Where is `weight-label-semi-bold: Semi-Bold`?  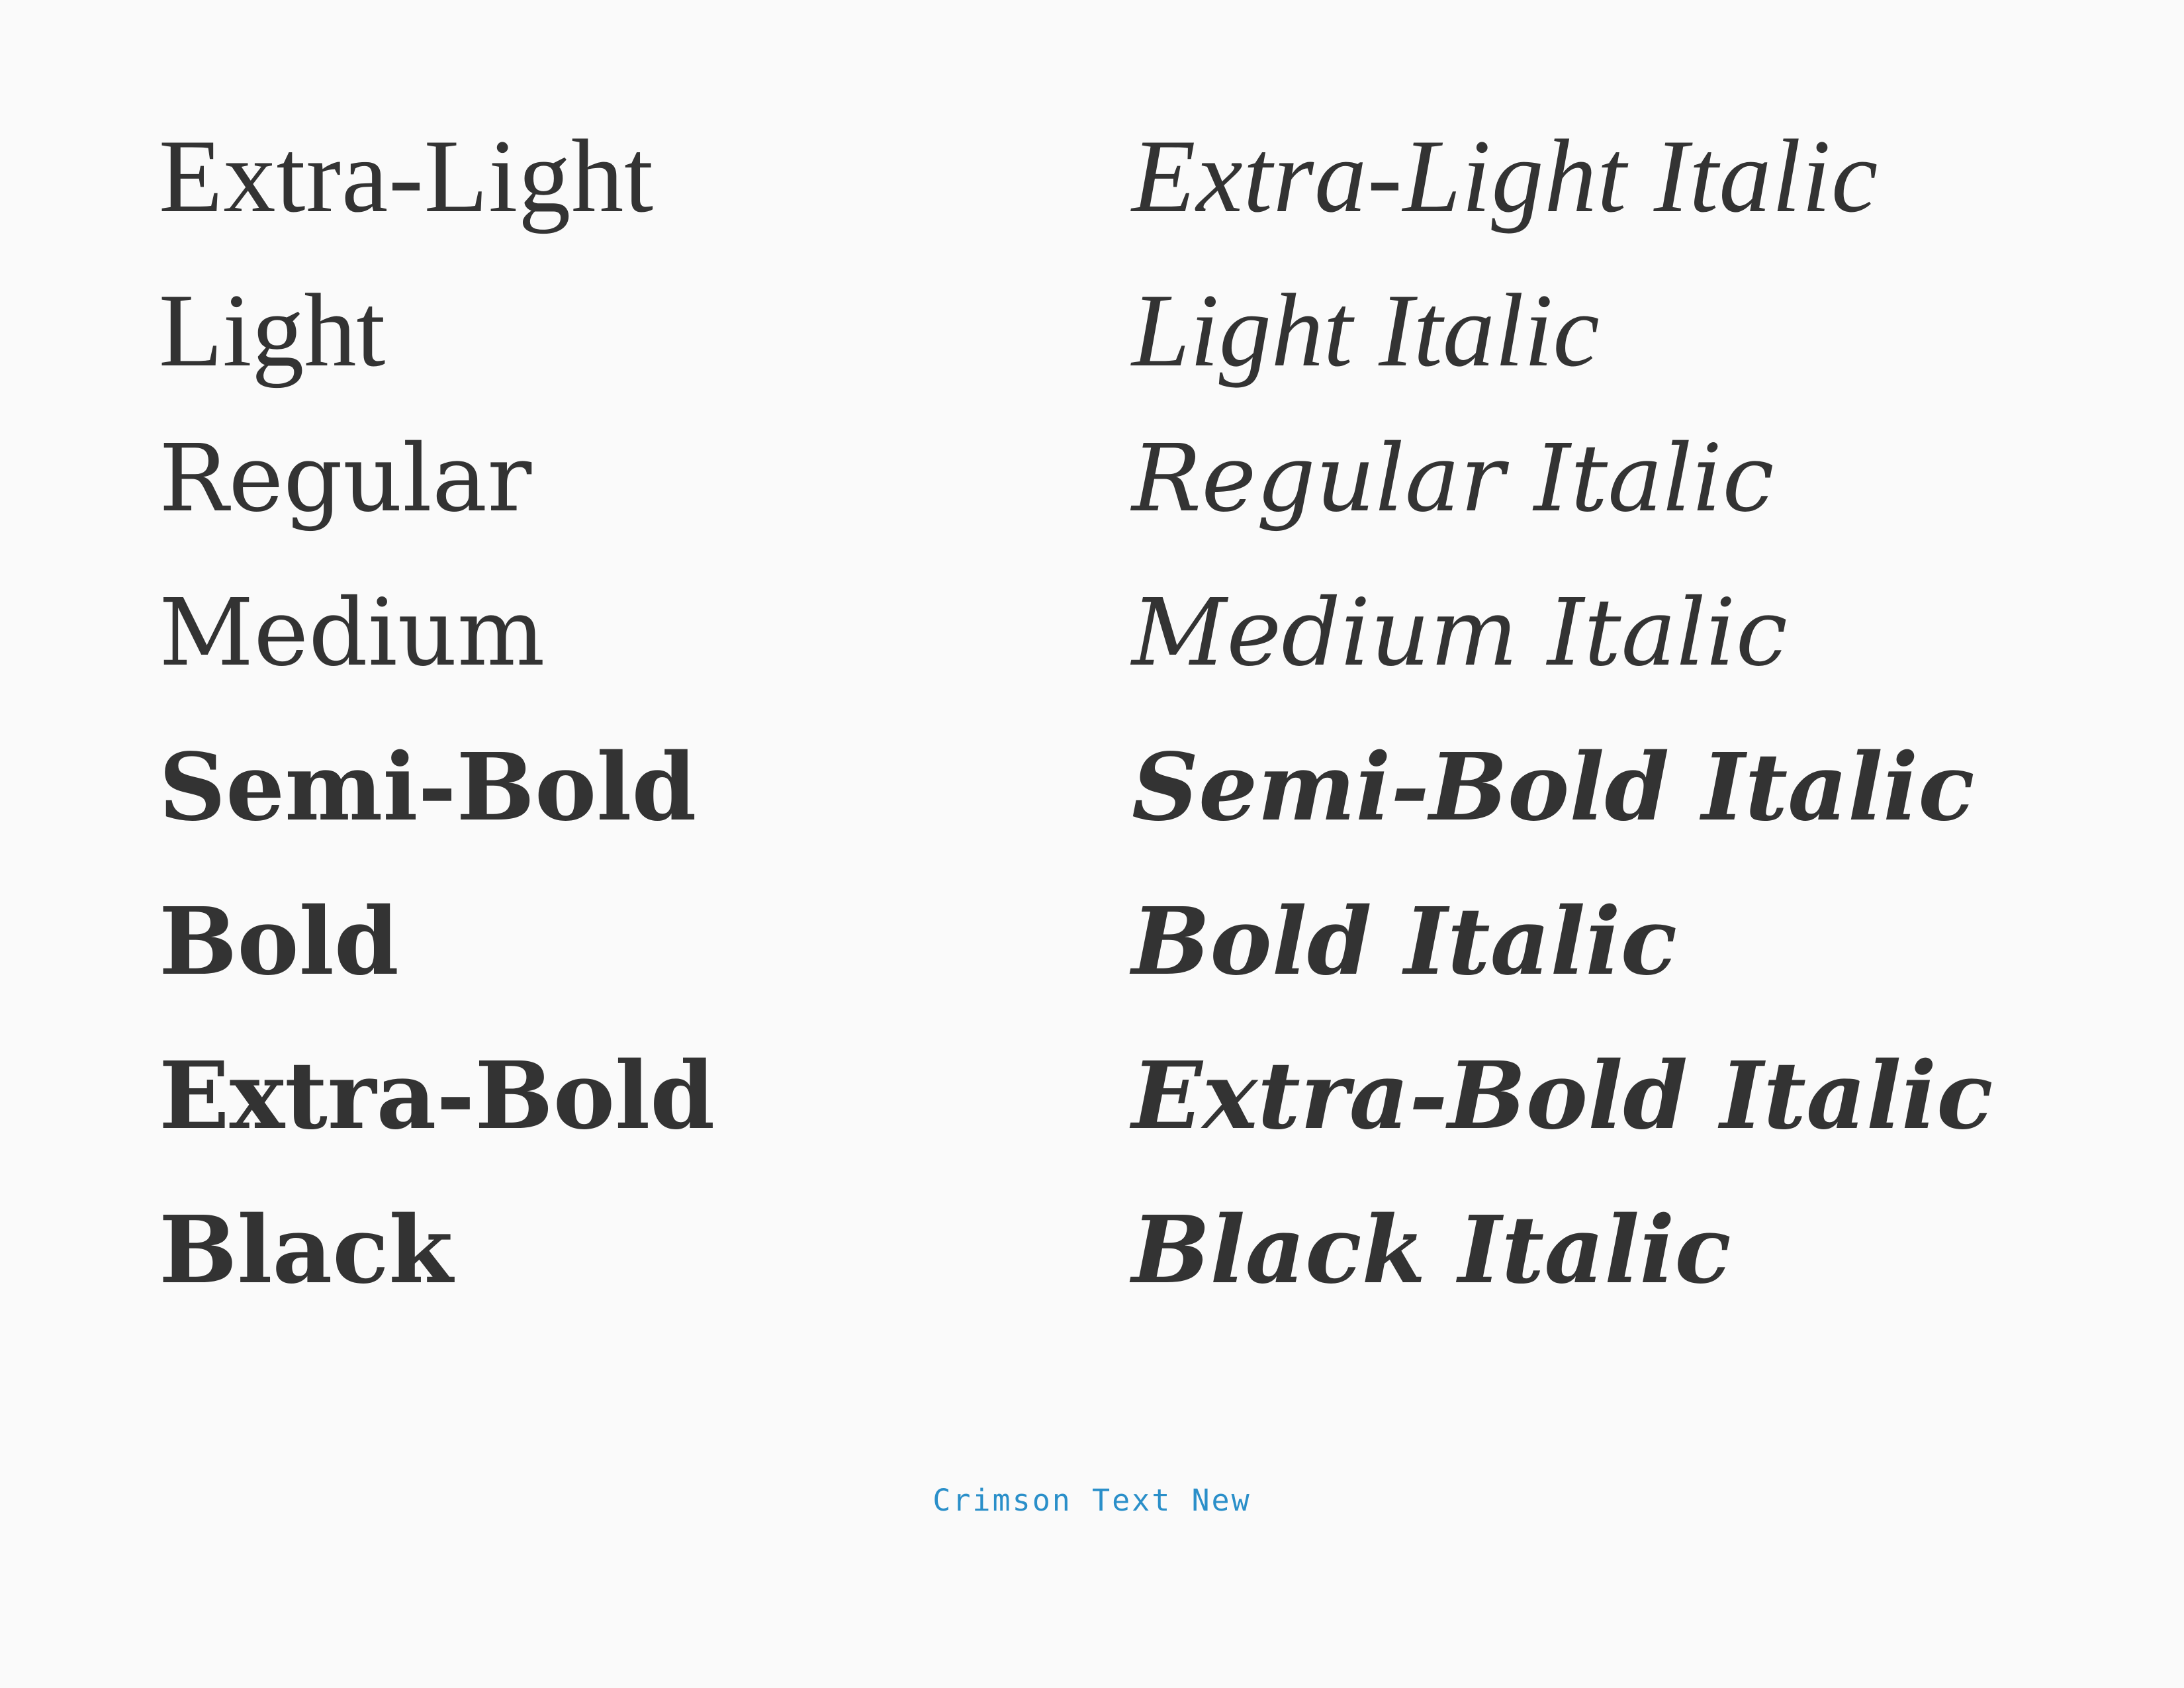 weight-label-semi-bold: Semi-Bold is located at coordinates (428, 787).